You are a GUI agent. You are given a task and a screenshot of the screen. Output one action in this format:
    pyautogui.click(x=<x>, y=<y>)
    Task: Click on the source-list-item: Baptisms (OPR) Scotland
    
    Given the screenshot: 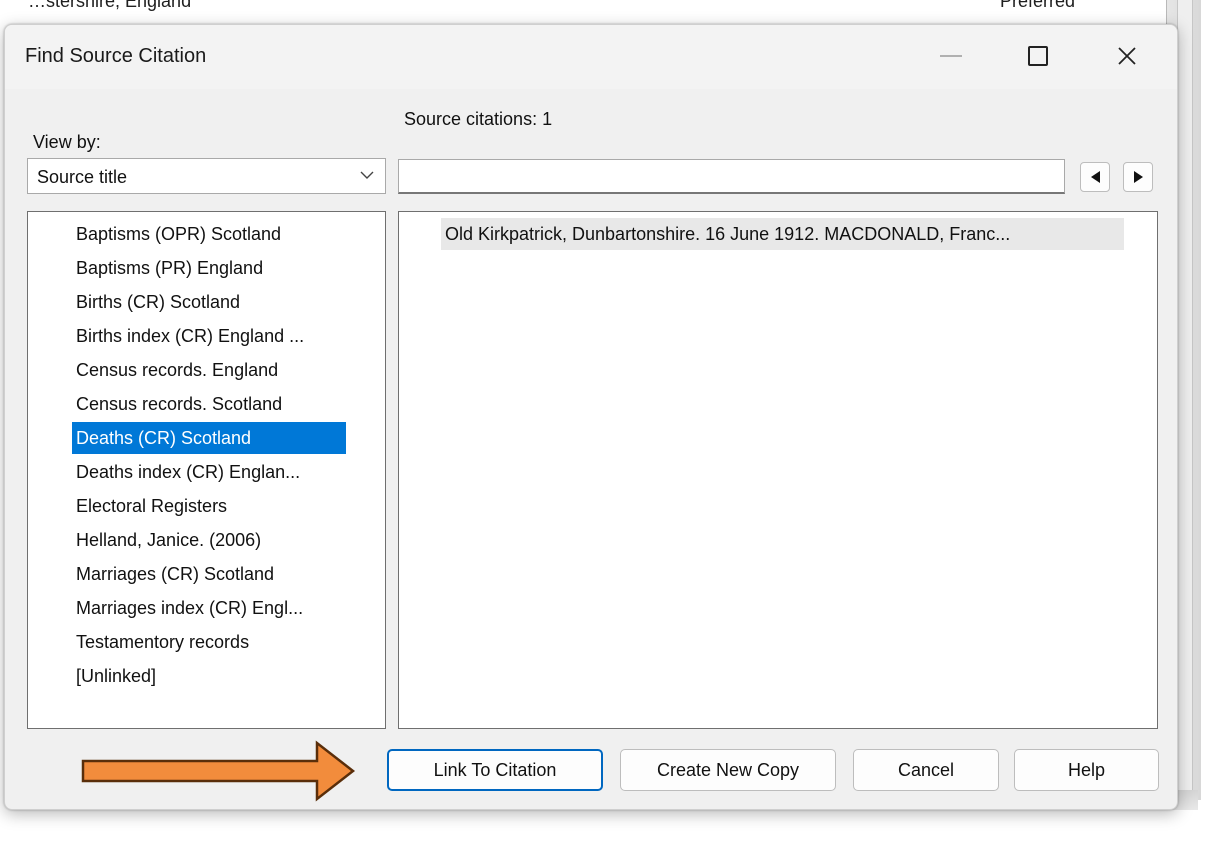 What is the action you would take?
    pyautogui.click(x=209, y=234)
    